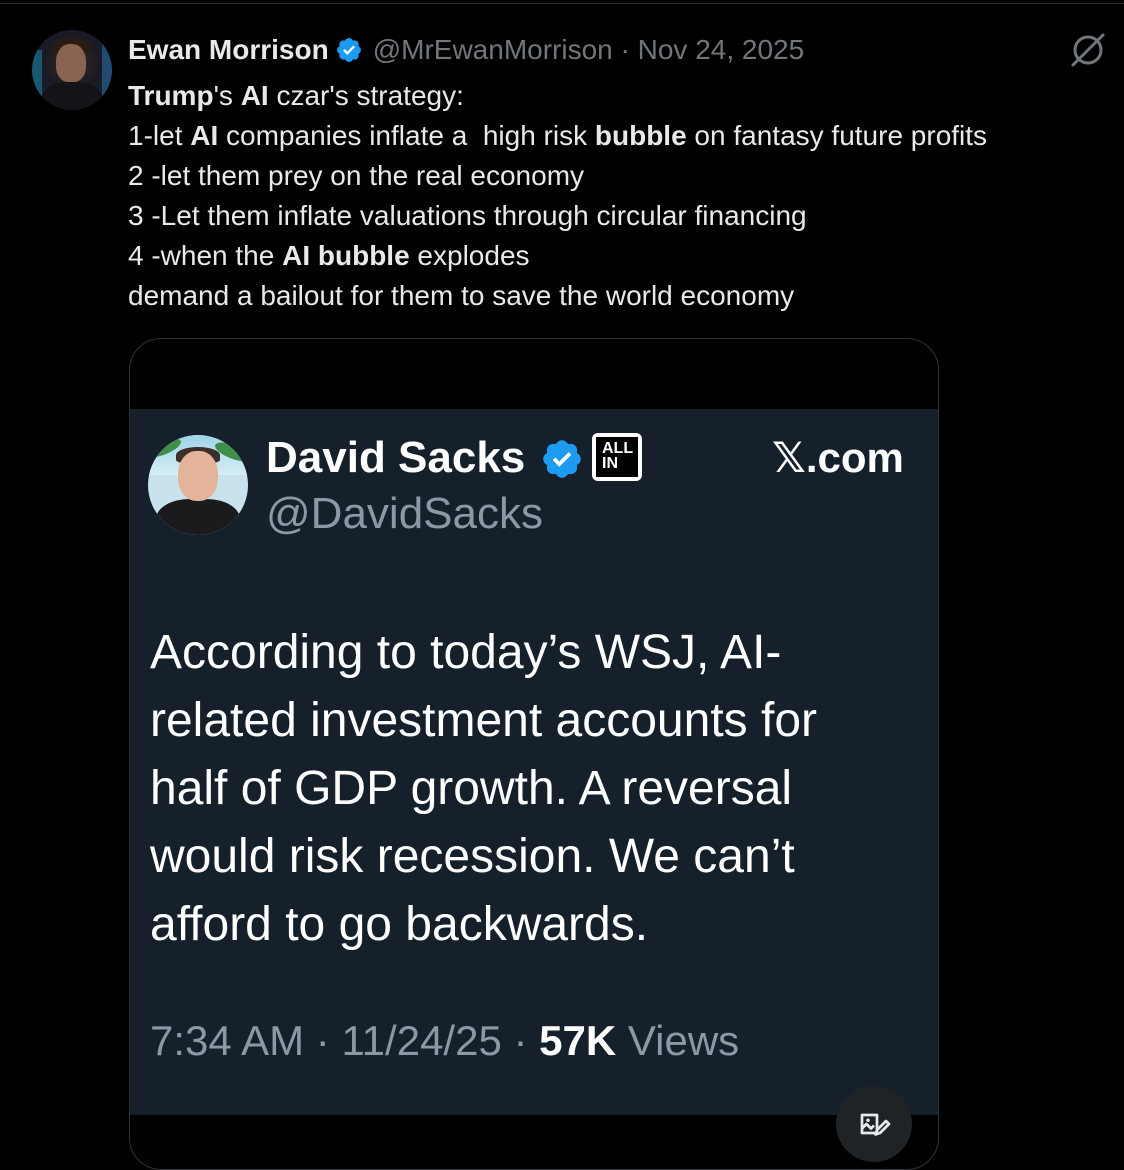 This screenshot has height=1170, width=1124. What do you see at coordinates (356, 175) in the screenshot?
I see `post-text-segment: 2 -let them prey on the real economy` at bounding box center [356, 175].